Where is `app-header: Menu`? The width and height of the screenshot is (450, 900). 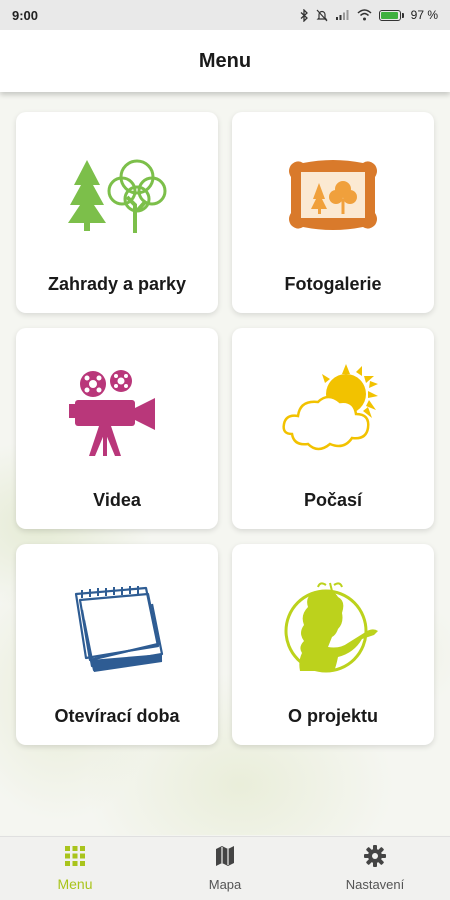
app-header: Menu is located at coordinates (225, 61).